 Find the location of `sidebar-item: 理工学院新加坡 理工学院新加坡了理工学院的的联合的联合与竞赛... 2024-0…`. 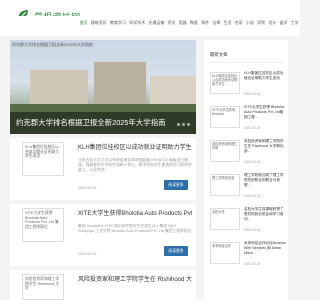

sidebar-item: 理工学院新加坡 理工学院新加坡了理工学院的的联合的联合与竞赛... 2024-0… is located at coordinates (246, 184).